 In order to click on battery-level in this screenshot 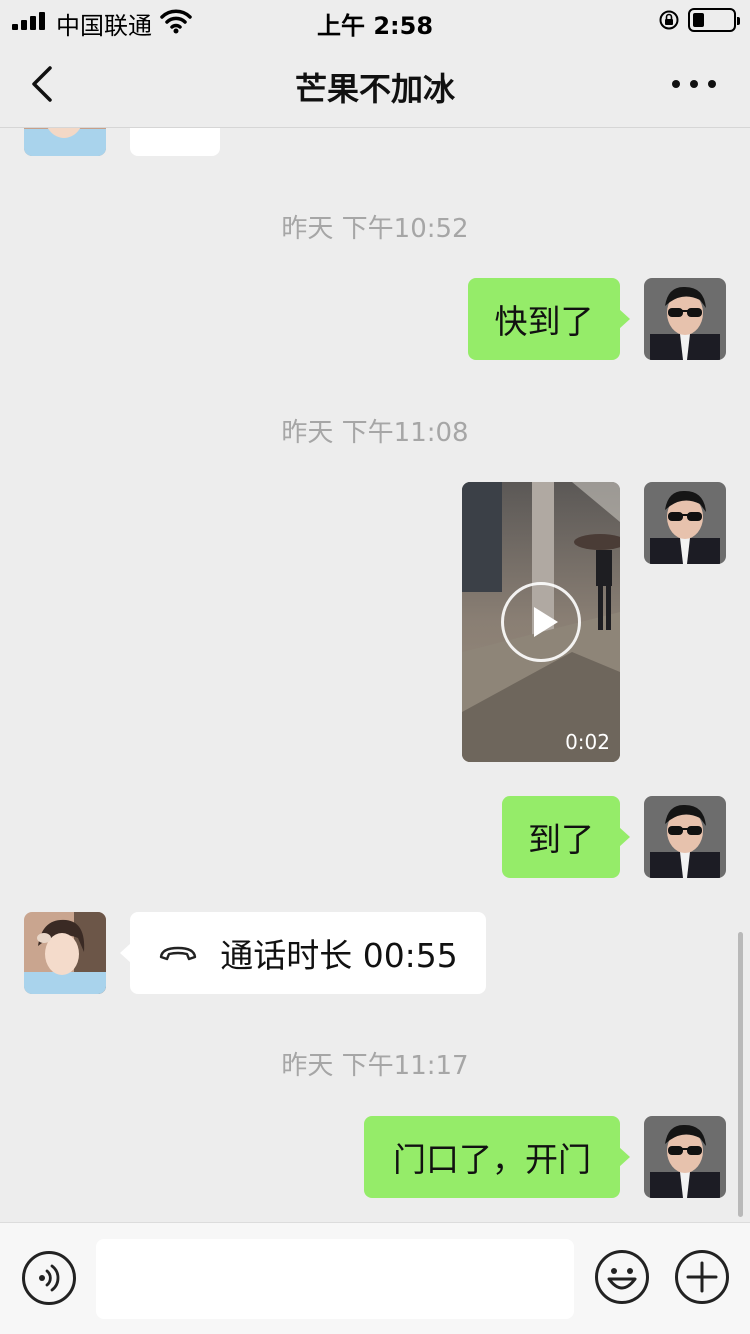, I will do `click(698, 20)`.